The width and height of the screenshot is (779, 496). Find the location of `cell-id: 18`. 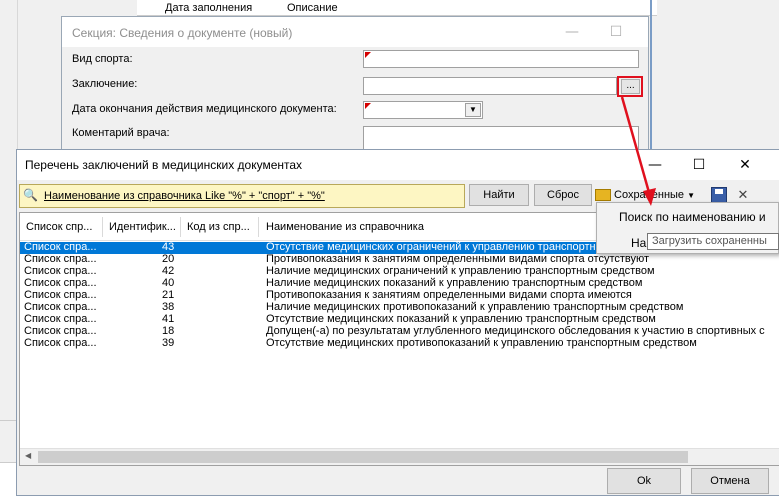

cell-id: 18 is located at coordinates (168, 331).